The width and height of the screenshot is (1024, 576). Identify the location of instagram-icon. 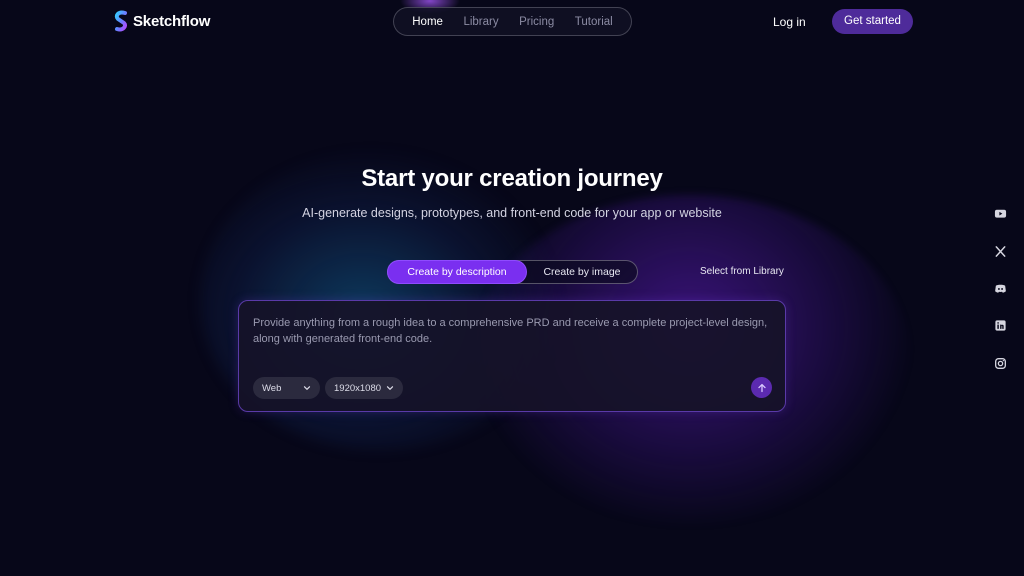
(1000, 363).